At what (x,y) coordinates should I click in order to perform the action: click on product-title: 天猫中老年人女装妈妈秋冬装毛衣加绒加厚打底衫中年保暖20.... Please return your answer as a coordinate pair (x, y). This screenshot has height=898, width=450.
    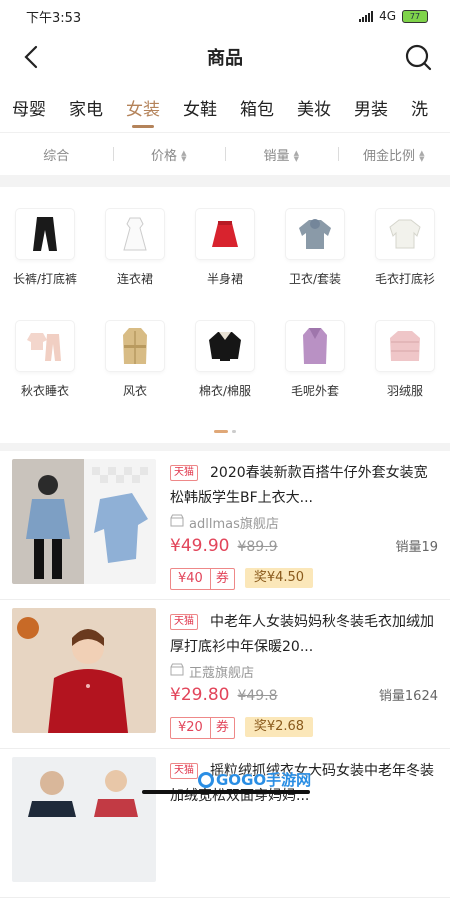
    Looking at the image, I should click on (304, 635).